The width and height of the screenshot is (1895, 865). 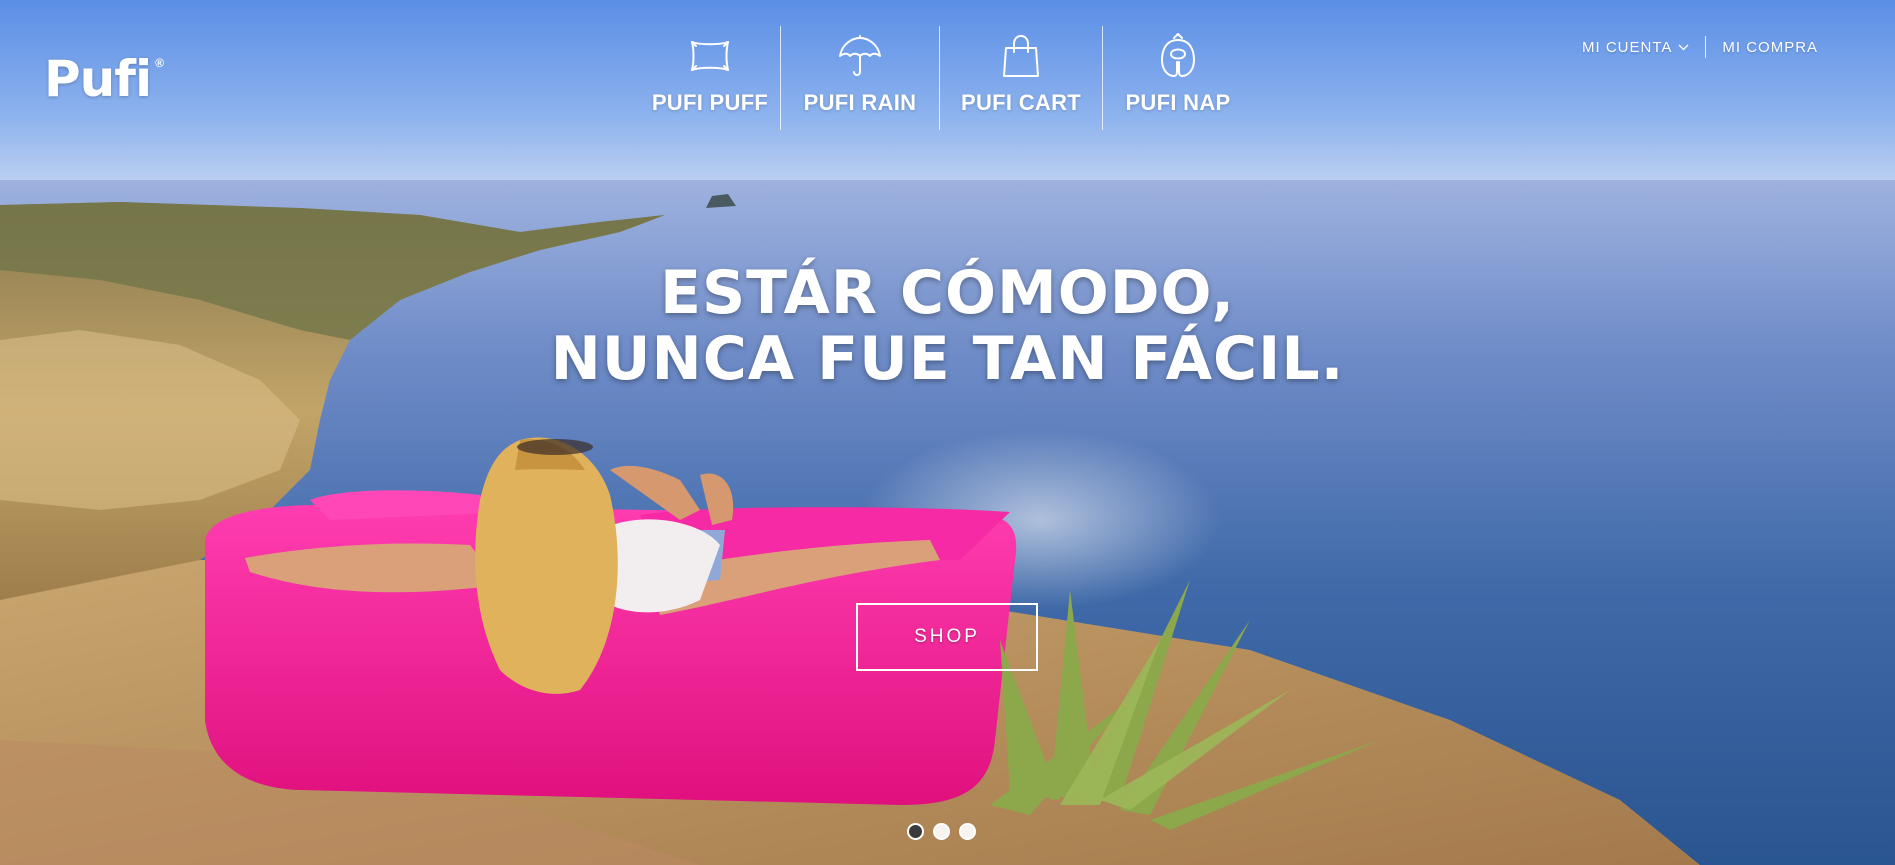 I want to click on shopping-bag-icon, so click(x=1021, y=56).